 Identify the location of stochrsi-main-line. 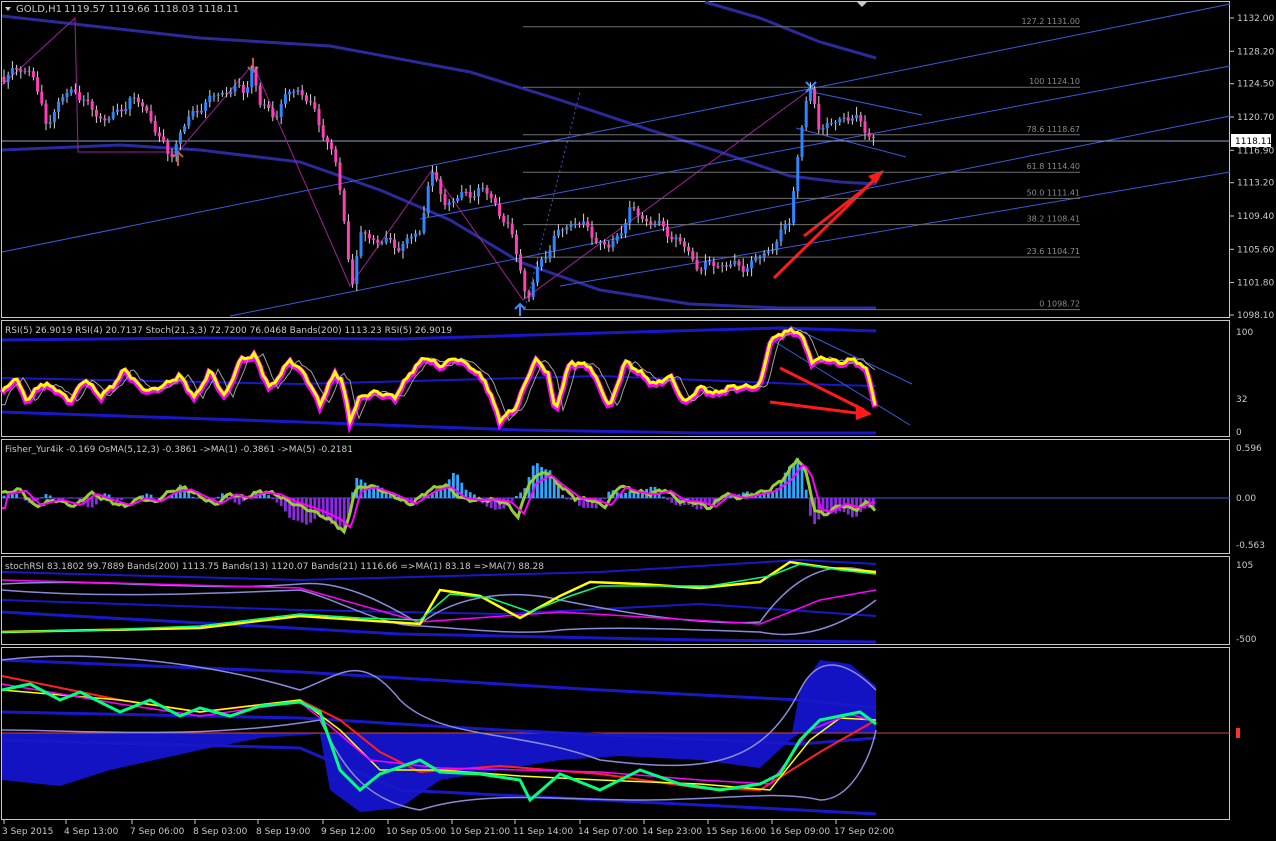
(439, 597).